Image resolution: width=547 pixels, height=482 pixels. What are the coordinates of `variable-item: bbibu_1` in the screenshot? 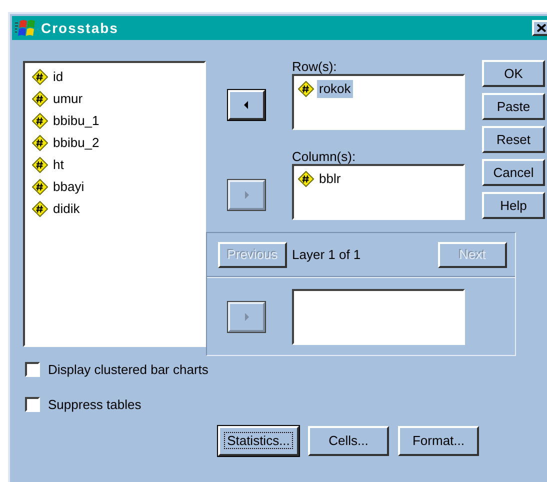 It's located at (76, 121).